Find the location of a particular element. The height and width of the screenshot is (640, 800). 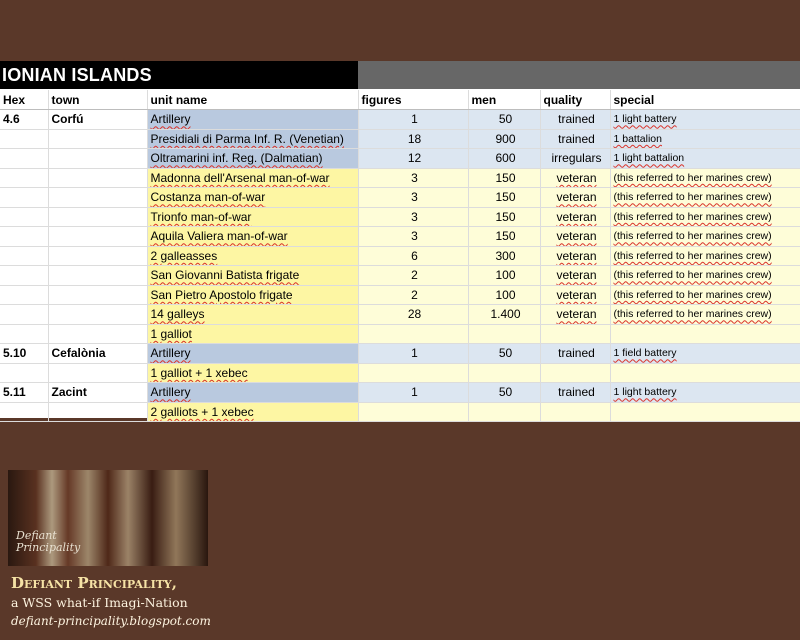

cell-unit-name: Aquila Valiera man-of-war is located at coordinates (253, 236).